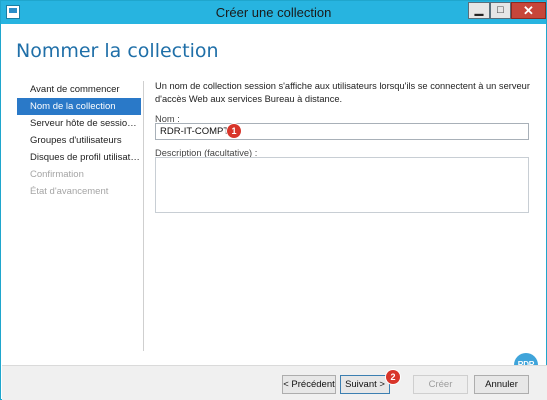 The height and width of the screenshot is (400, 547). Describe the element at coordinates (79, 89) in the screenshot. I see `nav-item-avant-de-commencer: Avant de commencer` at that location.